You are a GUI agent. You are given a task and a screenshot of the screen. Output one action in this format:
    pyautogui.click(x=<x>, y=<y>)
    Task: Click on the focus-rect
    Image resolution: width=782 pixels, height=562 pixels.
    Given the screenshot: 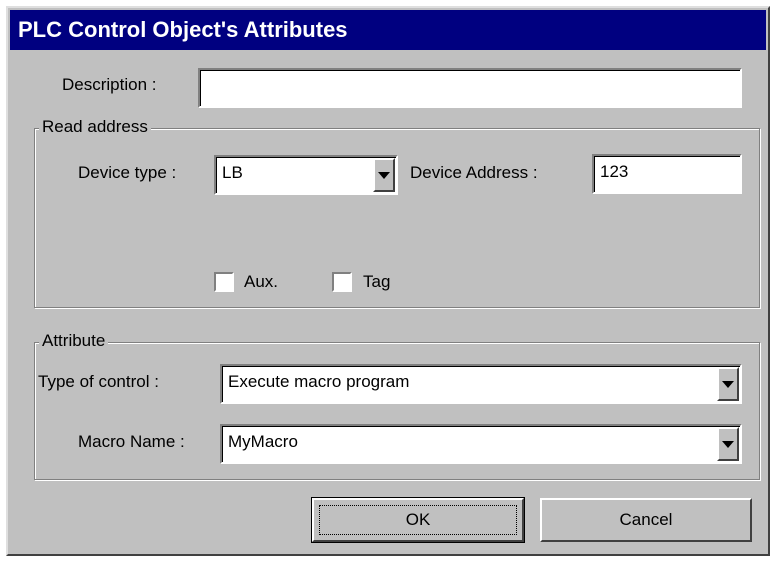 What is the action you would take?
    pyautogui.click(x=418, y=520)
    